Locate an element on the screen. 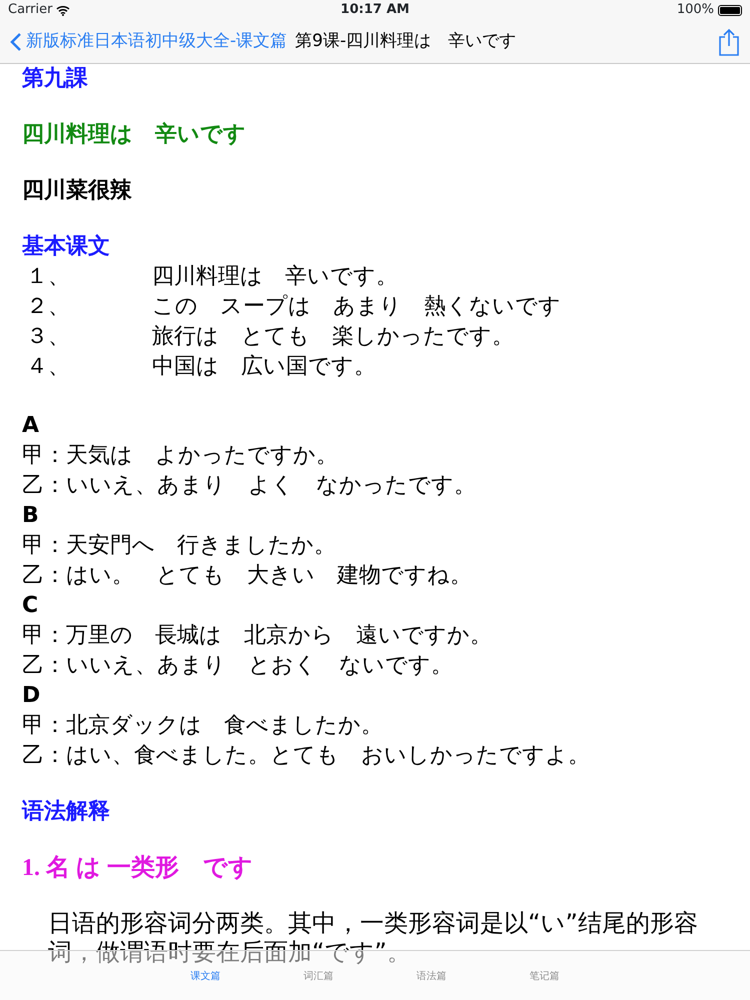 This screenshot has width=750, height=1000. lesson-title: 第九課 is located at coordinates (55, 79).